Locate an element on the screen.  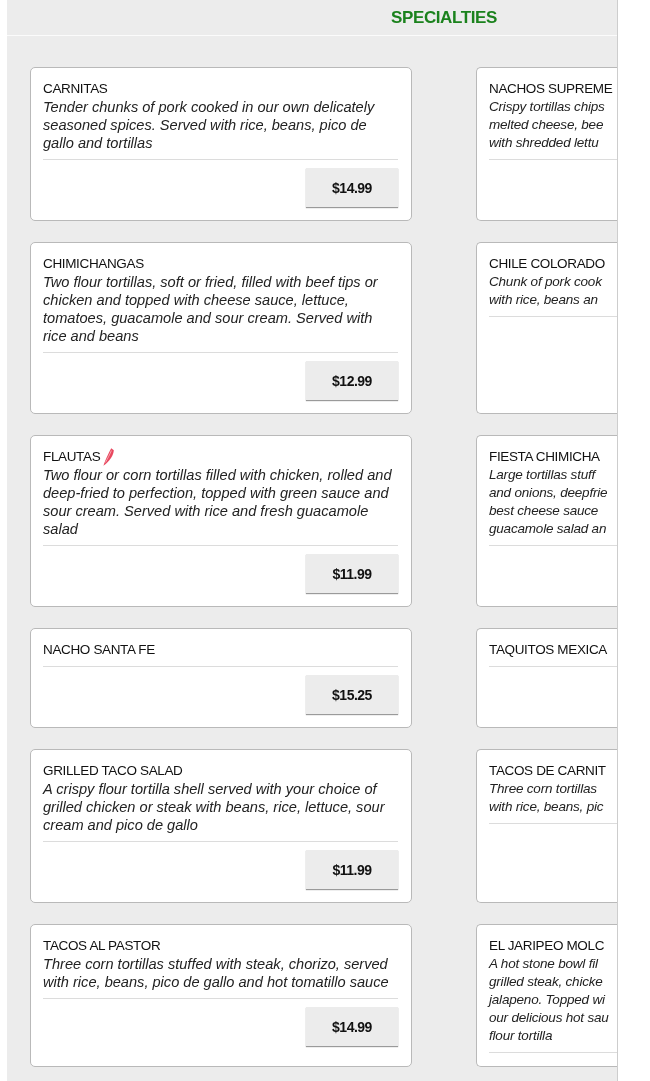
item-name: CHIMICHANGAS is located at coordinates (93, 264).